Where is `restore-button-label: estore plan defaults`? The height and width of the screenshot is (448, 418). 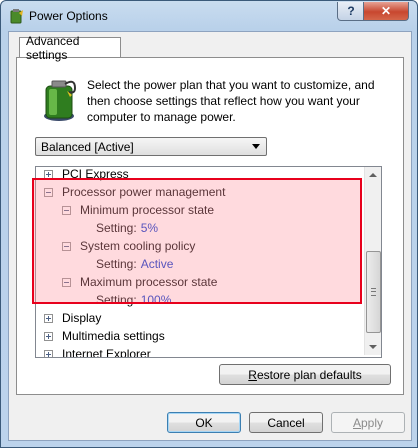
restore-button-label: estore plan defaults is located at coordinates (309, 374).